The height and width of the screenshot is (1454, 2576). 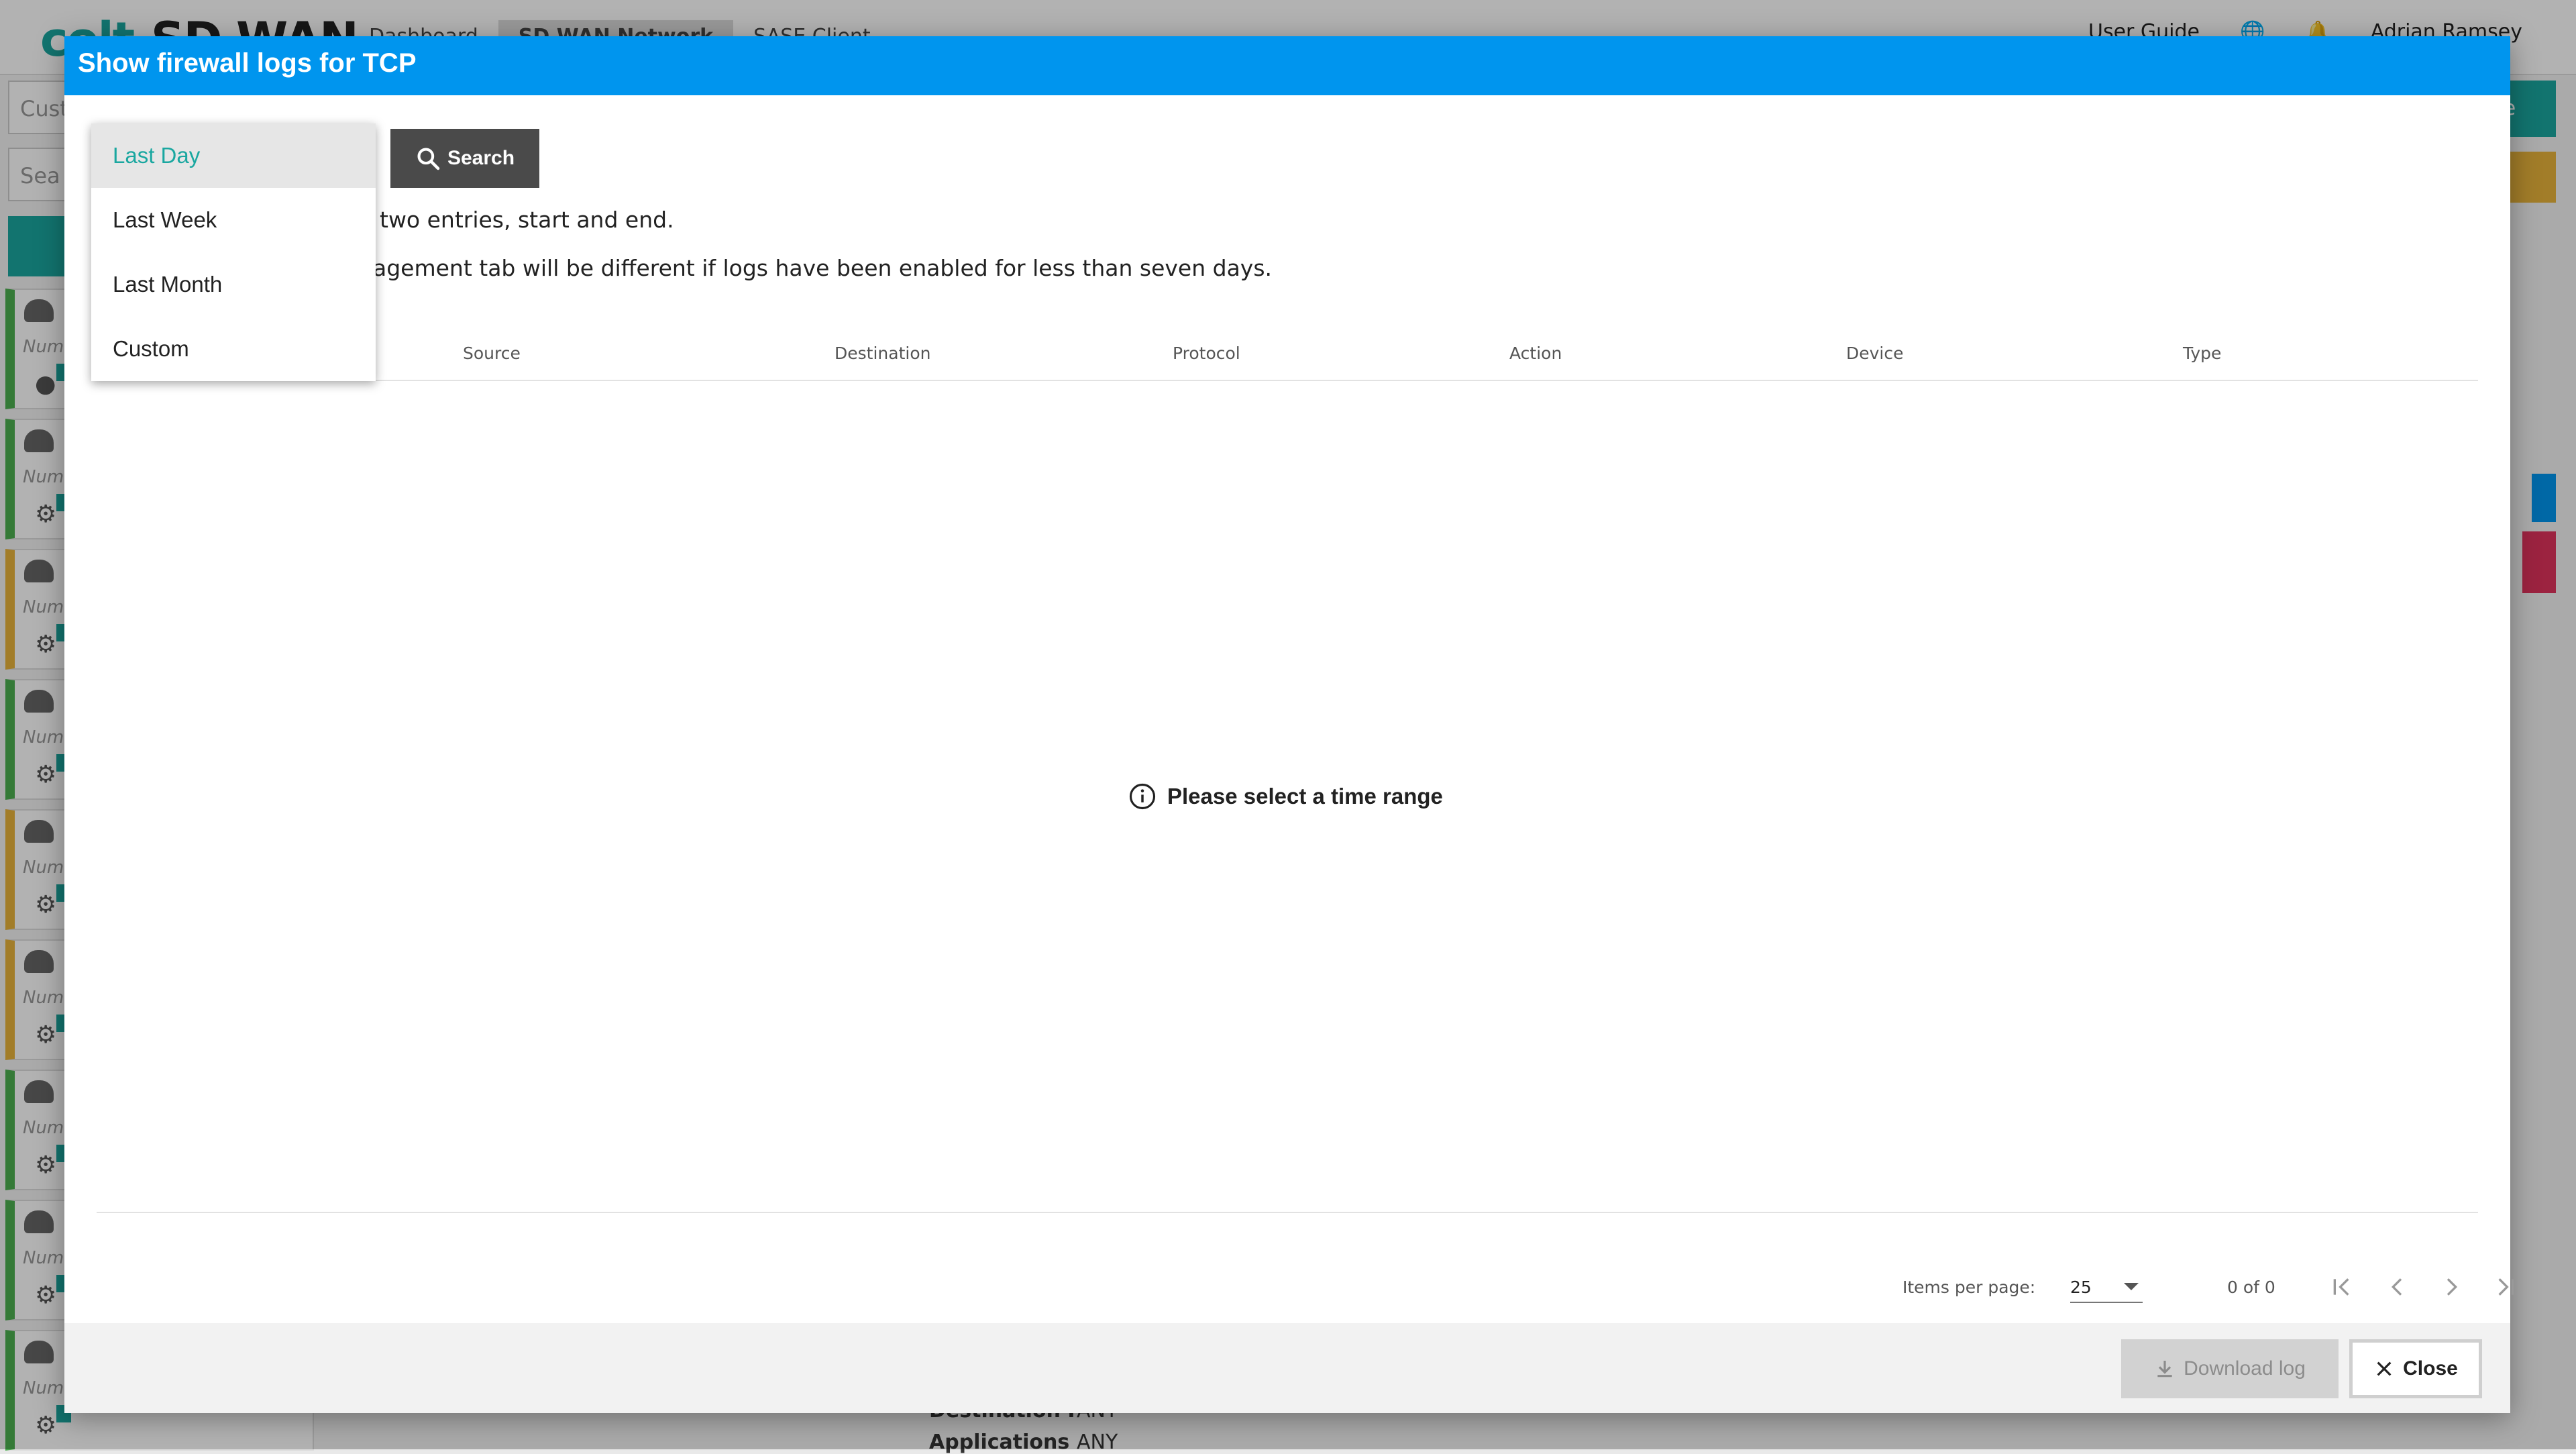 What do you see at coordinates (233, 156) in the screenshot?
I see `option-last-day: Last Day` at bounding box center [233, 156].